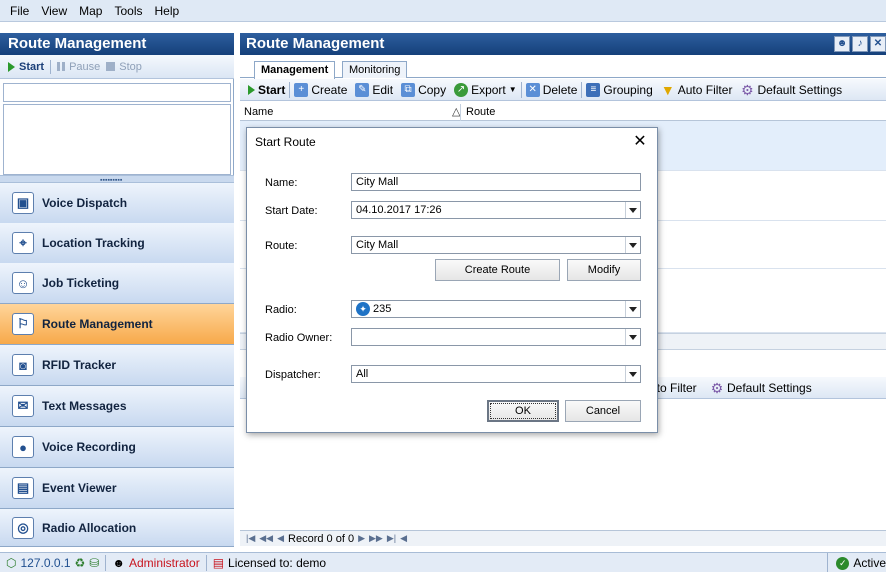 Image resolution: width=886 pixels, height=572 pixels. I want to click on tab-management: Management, so click(295, 70).